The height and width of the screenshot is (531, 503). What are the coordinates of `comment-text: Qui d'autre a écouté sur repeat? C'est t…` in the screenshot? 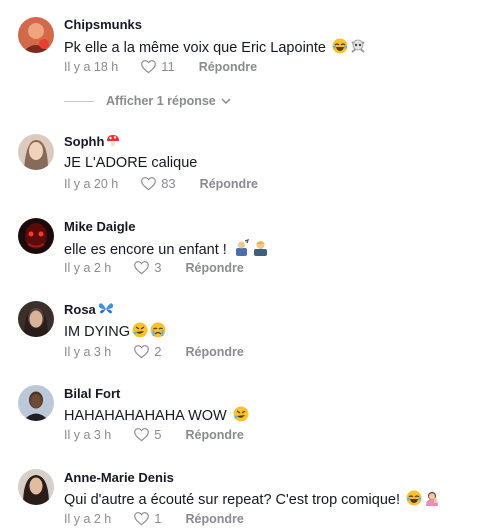 It's located at (252, 500).